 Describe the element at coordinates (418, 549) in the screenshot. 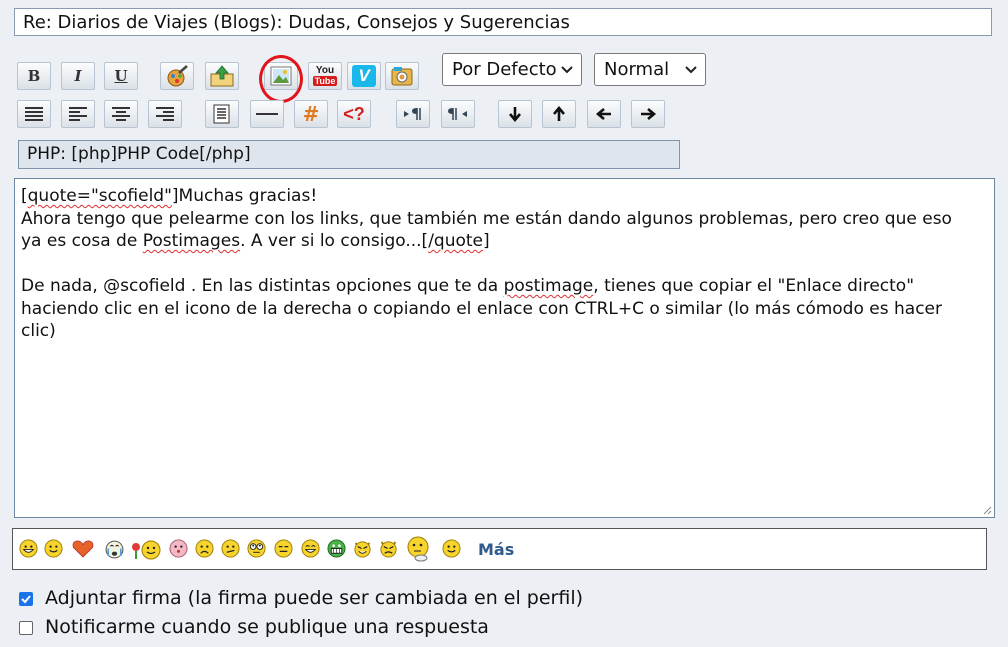

I see `thinking-smiley-icon` at that location.